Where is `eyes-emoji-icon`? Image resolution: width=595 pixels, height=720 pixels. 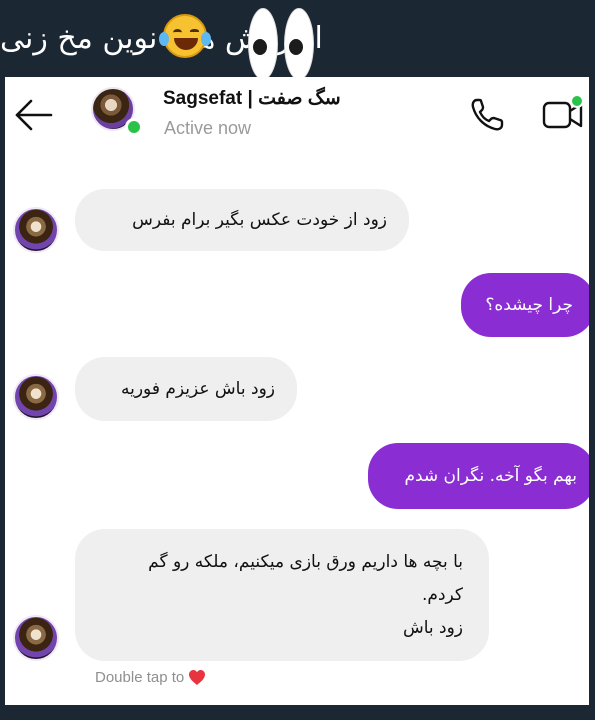 eyes-emoji-icon is located at coordinates (282, 46).